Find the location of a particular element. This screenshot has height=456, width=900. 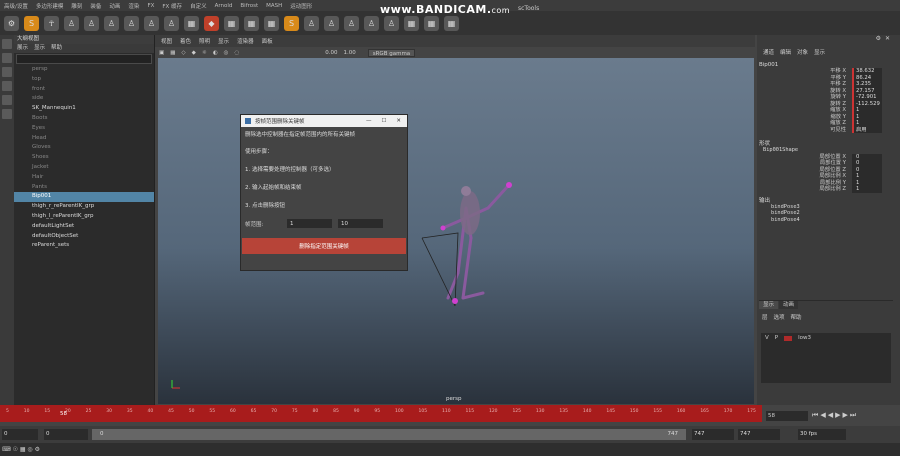

fps-dropdown: 30 fps is located at coordinates (822, 434).